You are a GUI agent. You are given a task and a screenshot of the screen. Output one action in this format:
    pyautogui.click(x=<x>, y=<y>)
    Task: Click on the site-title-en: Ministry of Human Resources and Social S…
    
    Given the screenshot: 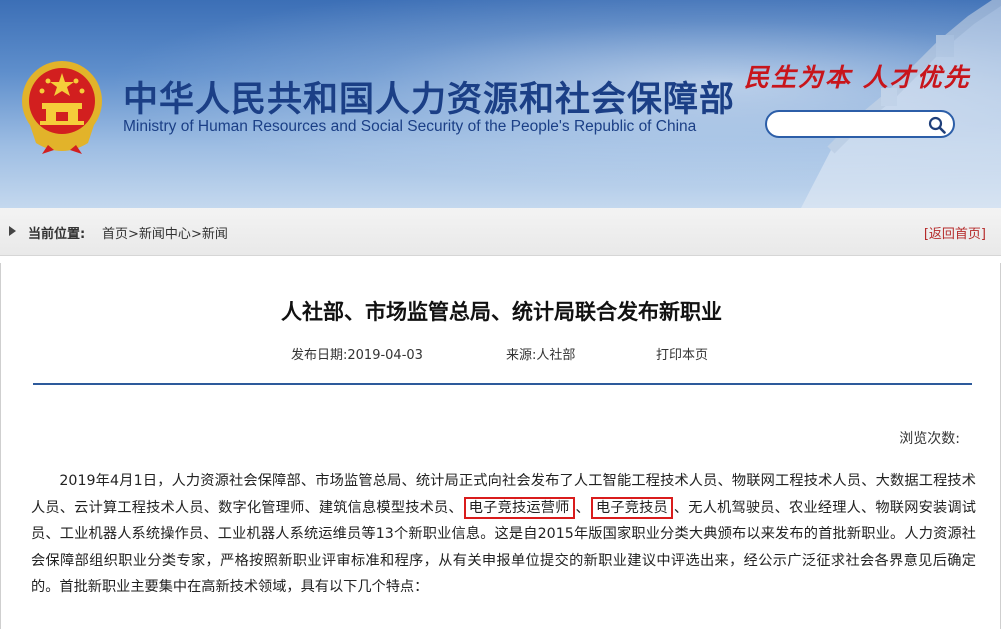 What is the action you would take?
    pyautogui.click(x=410, y=126)
    